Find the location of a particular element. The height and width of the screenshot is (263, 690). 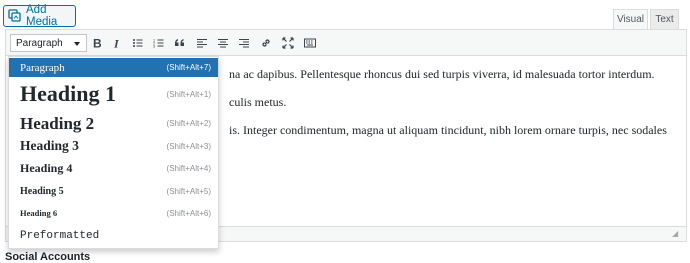

align-center-button is located at coordinates (223, 43).